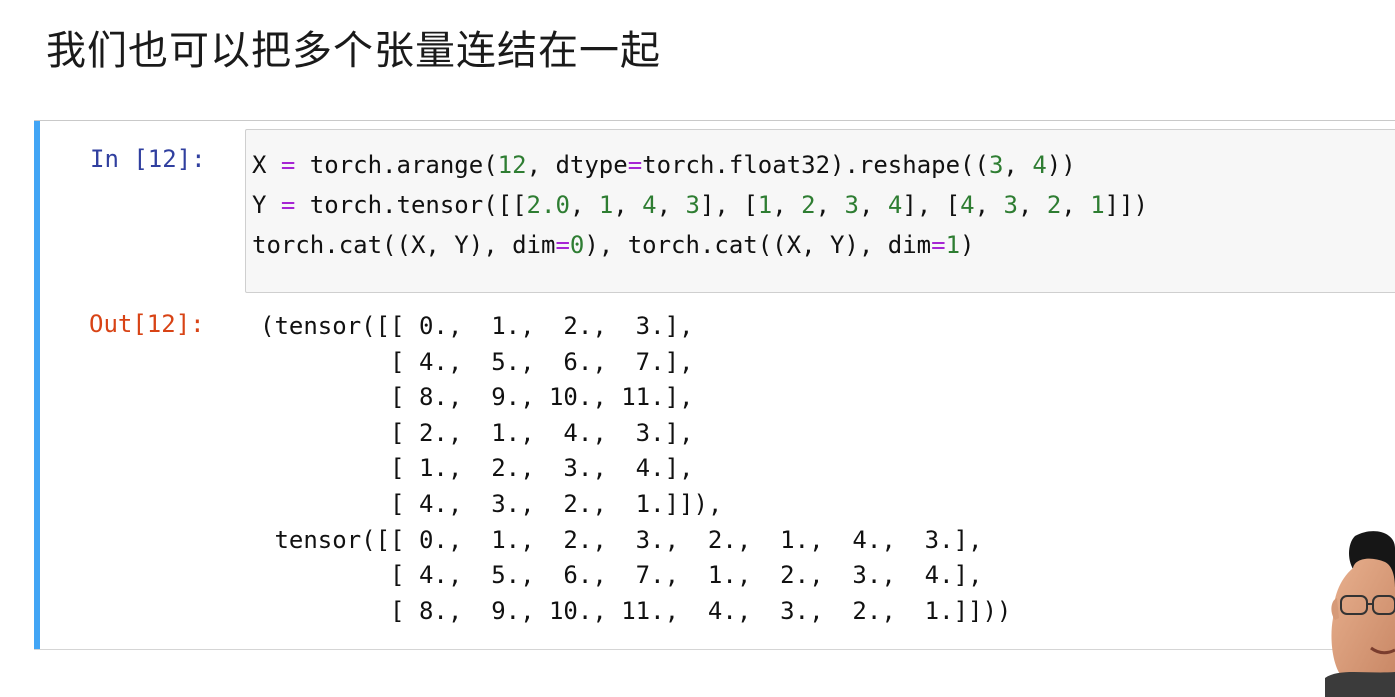 The width and height of the screenshot is (1395, 697). I want to click on code-token: ), torch.cat((X, Y), dim, so click(758, 245).